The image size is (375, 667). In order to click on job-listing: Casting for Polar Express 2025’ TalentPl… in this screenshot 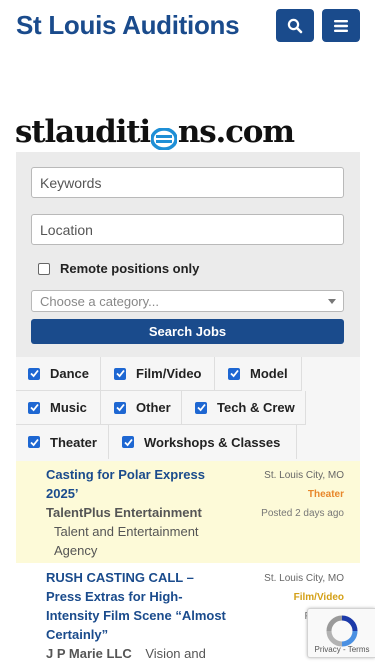, I will do `click(188, 512)`.